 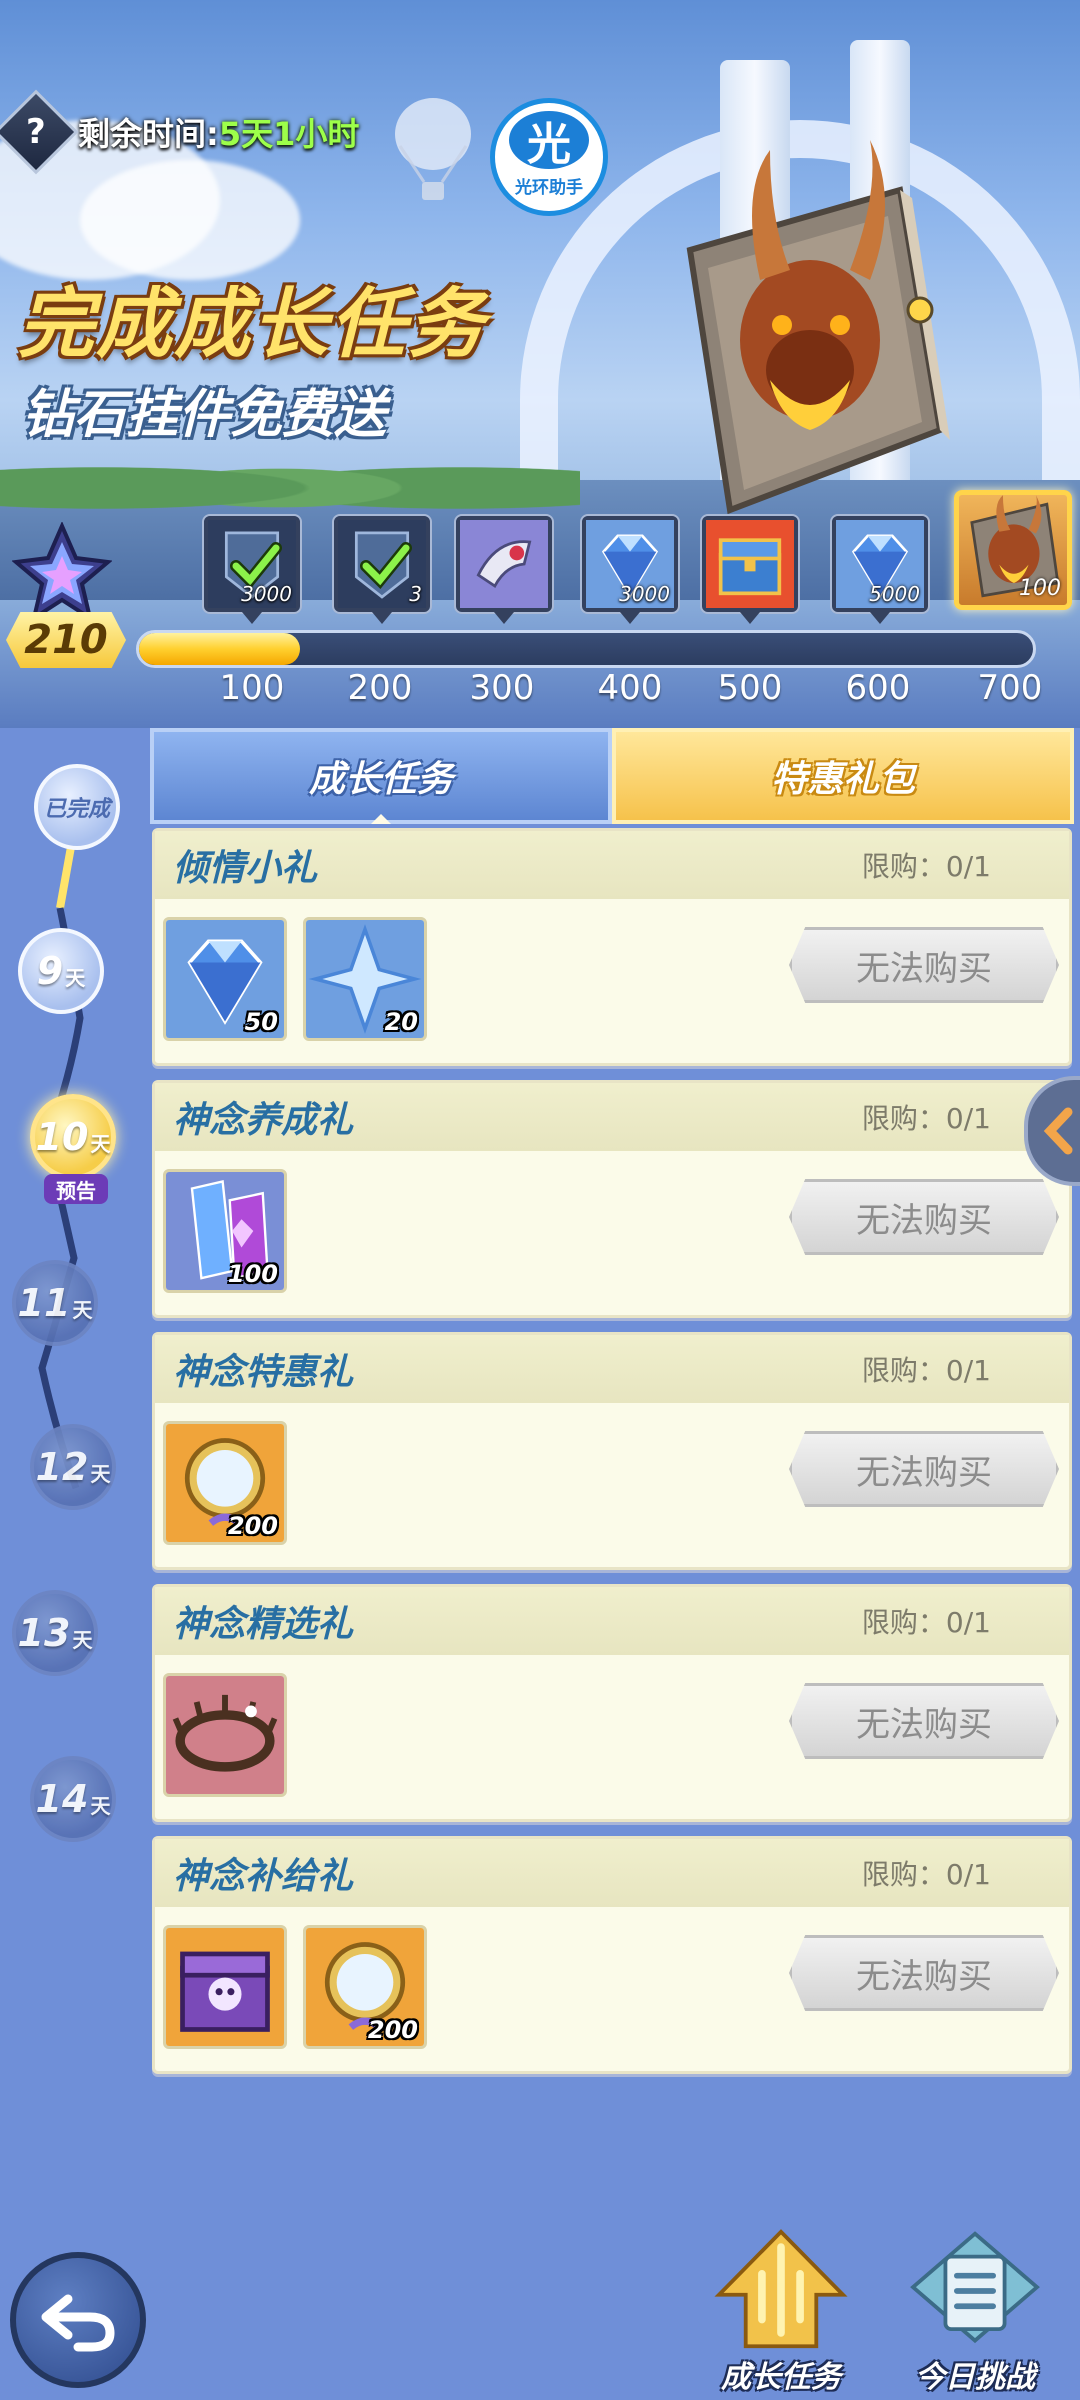 I want to click on day-number: 12, so click(x=62, y=1467).